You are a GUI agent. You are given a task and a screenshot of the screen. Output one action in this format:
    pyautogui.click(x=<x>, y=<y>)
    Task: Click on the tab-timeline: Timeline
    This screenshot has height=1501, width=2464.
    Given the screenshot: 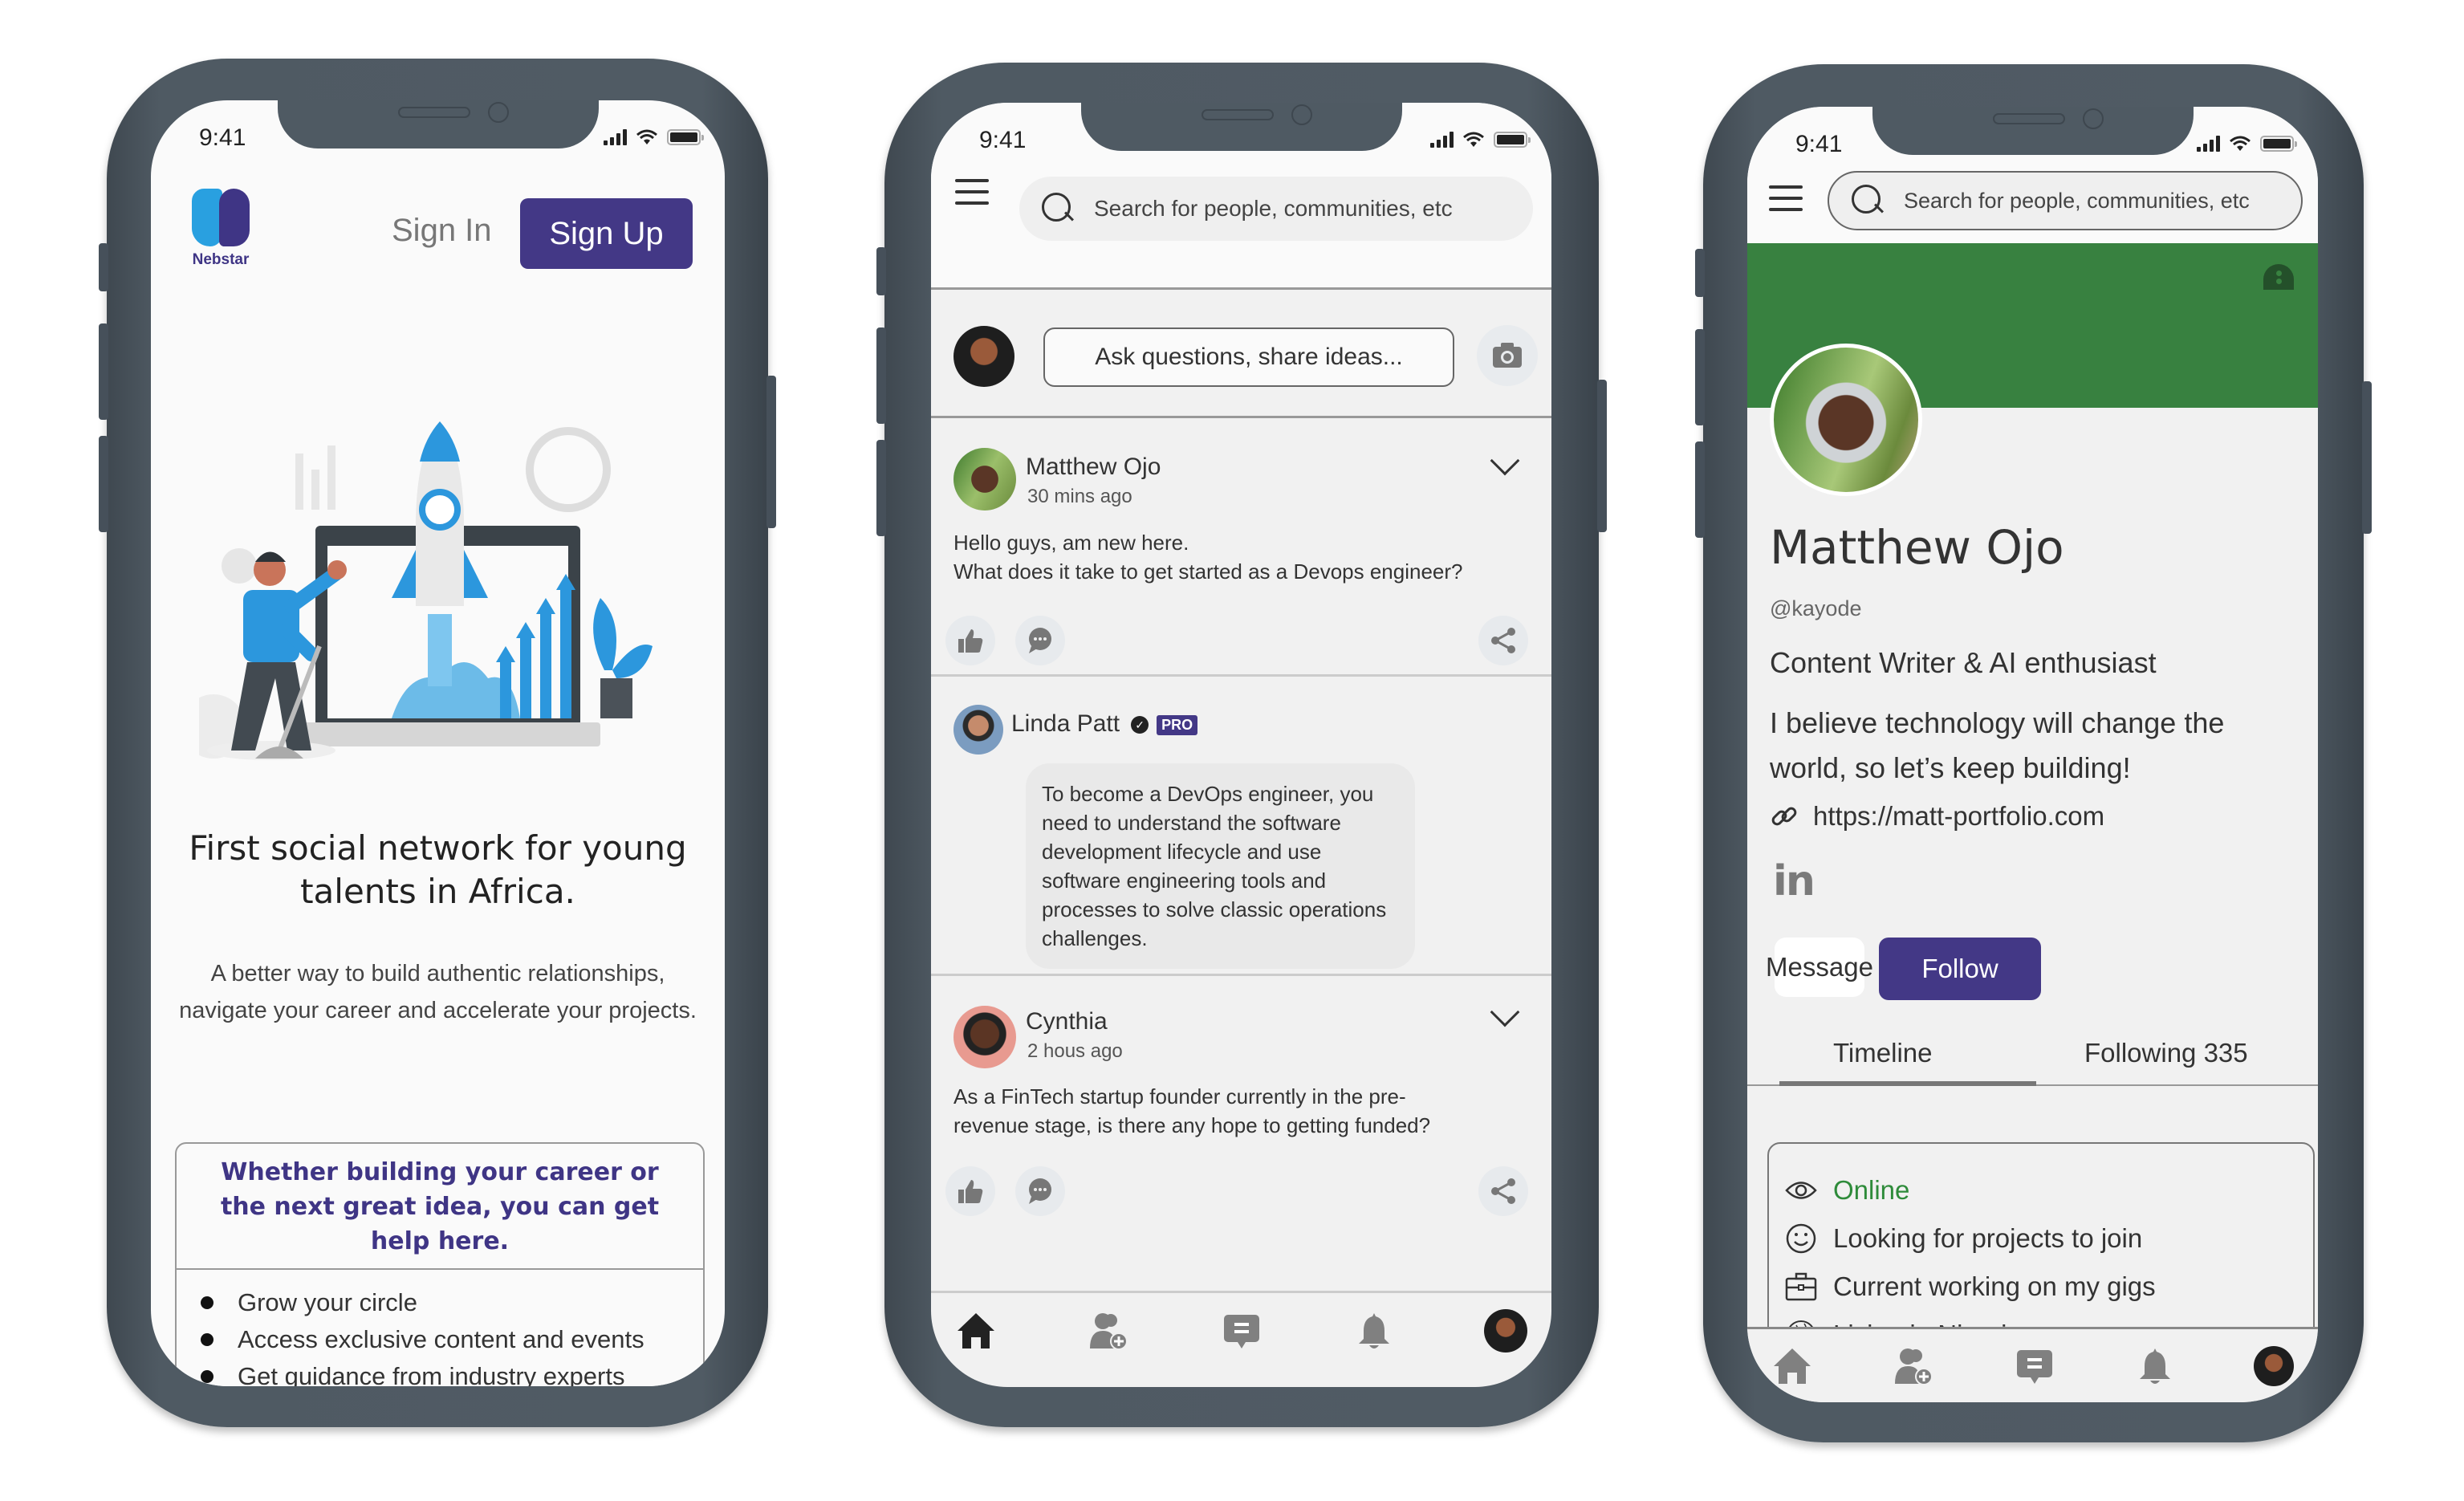 What is the action you would take?
    pyautogui.click(x=1883, y=1053)
    